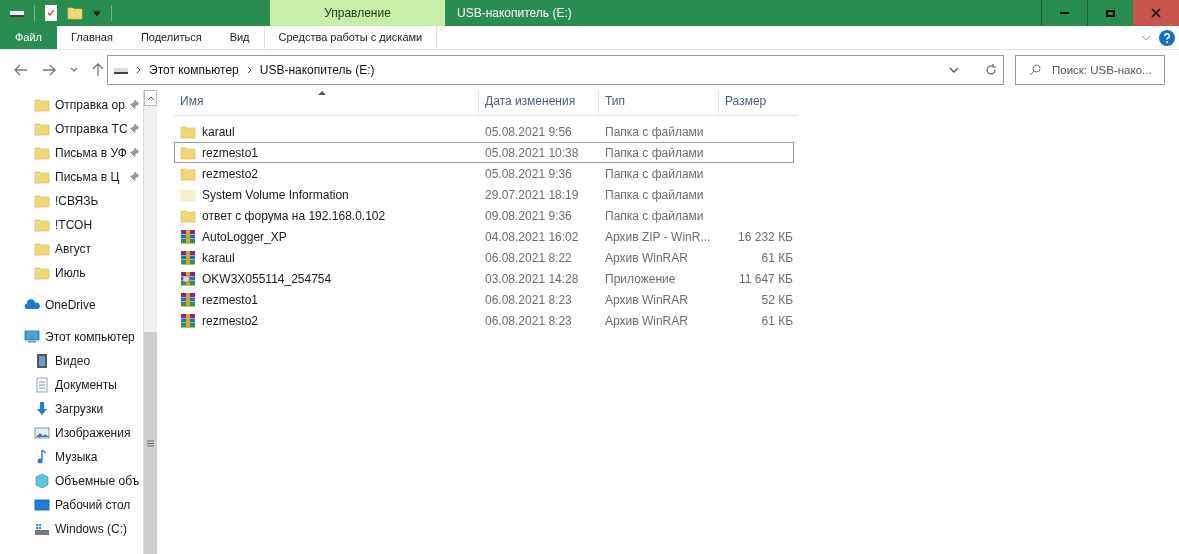 This screenshot has width=1179, height=554. What do you see at coordinates (42, 433) in the screenshot?
I see `image-icon` at bounding box center [42, 433].